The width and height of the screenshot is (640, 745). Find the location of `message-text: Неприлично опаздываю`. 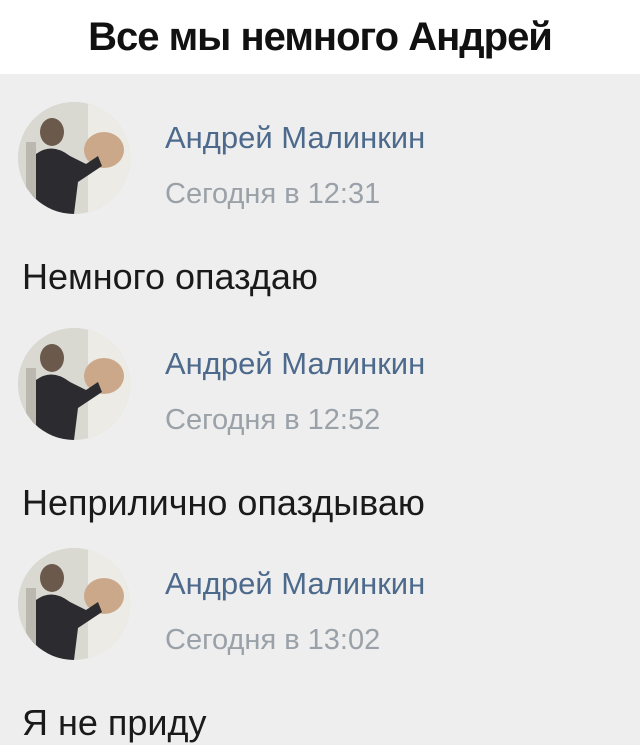

message-text: Неприлично опаздываю is located at coordinates (223, 502).